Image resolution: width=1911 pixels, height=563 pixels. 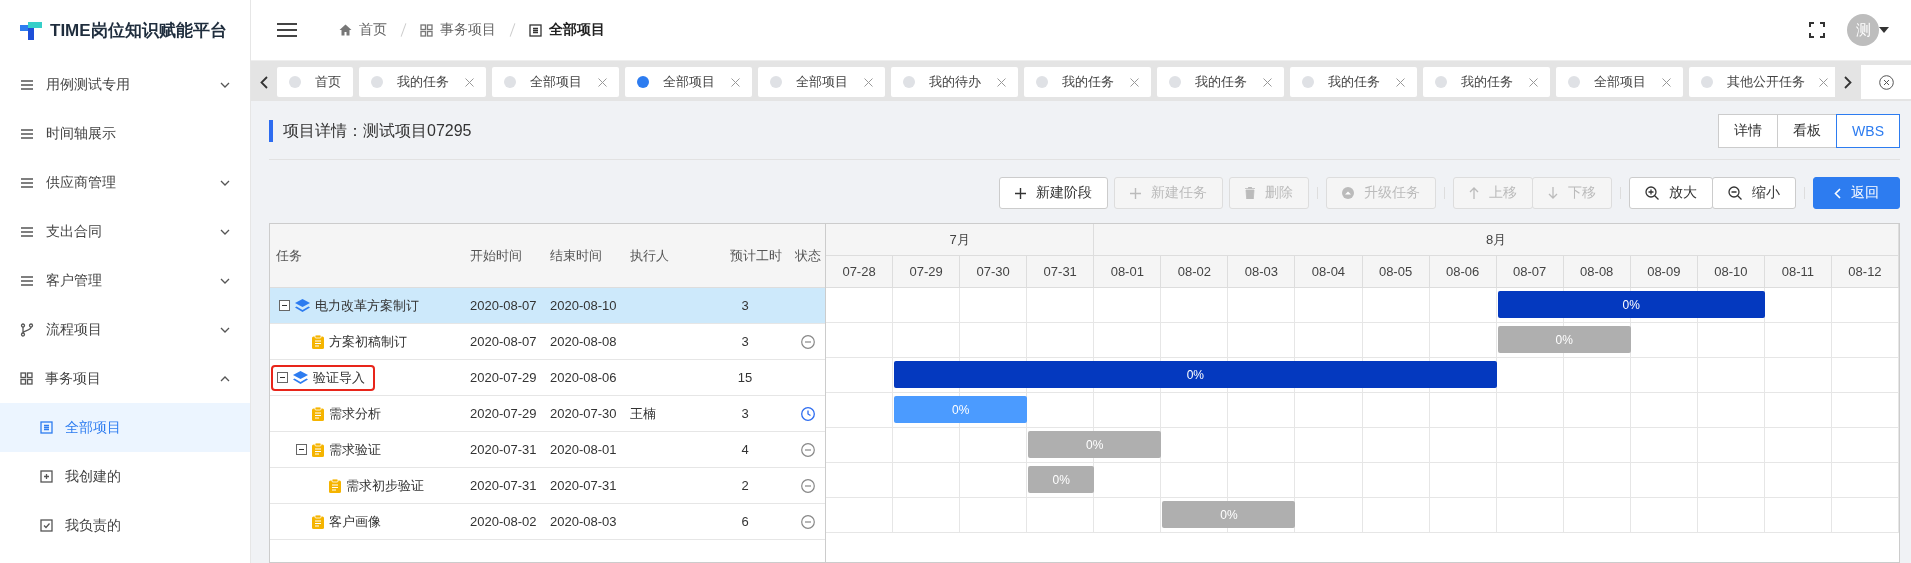 I want to click on view-toggle-button: 看板, so click(x=1807, y=131).